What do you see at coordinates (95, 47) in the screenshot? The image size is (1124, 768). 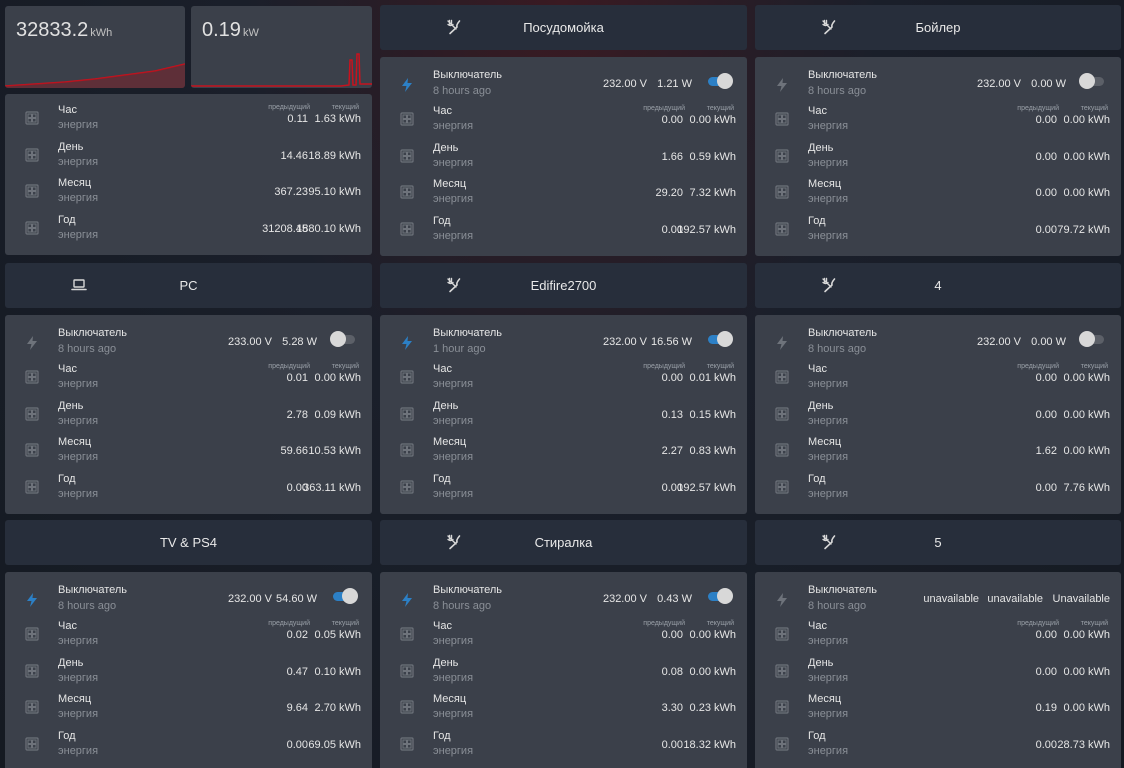 I see `energy-total-card: 32833.2 kWh` at bounding box center [95, 47].